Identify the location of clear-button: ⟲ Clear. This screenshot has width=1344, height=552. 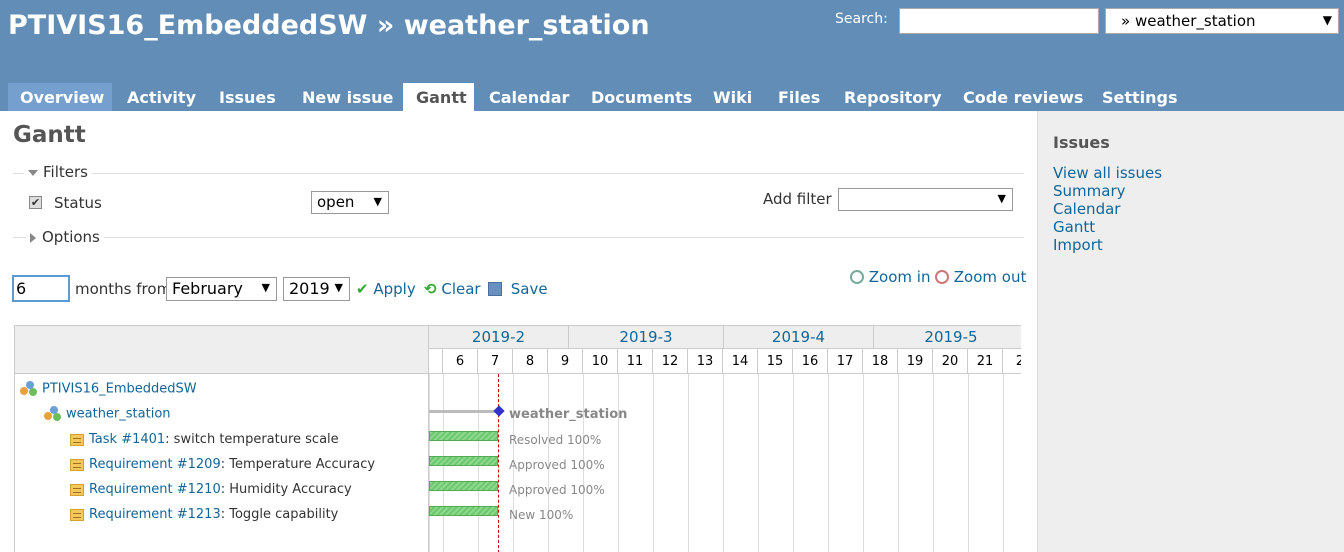
(452, 289).